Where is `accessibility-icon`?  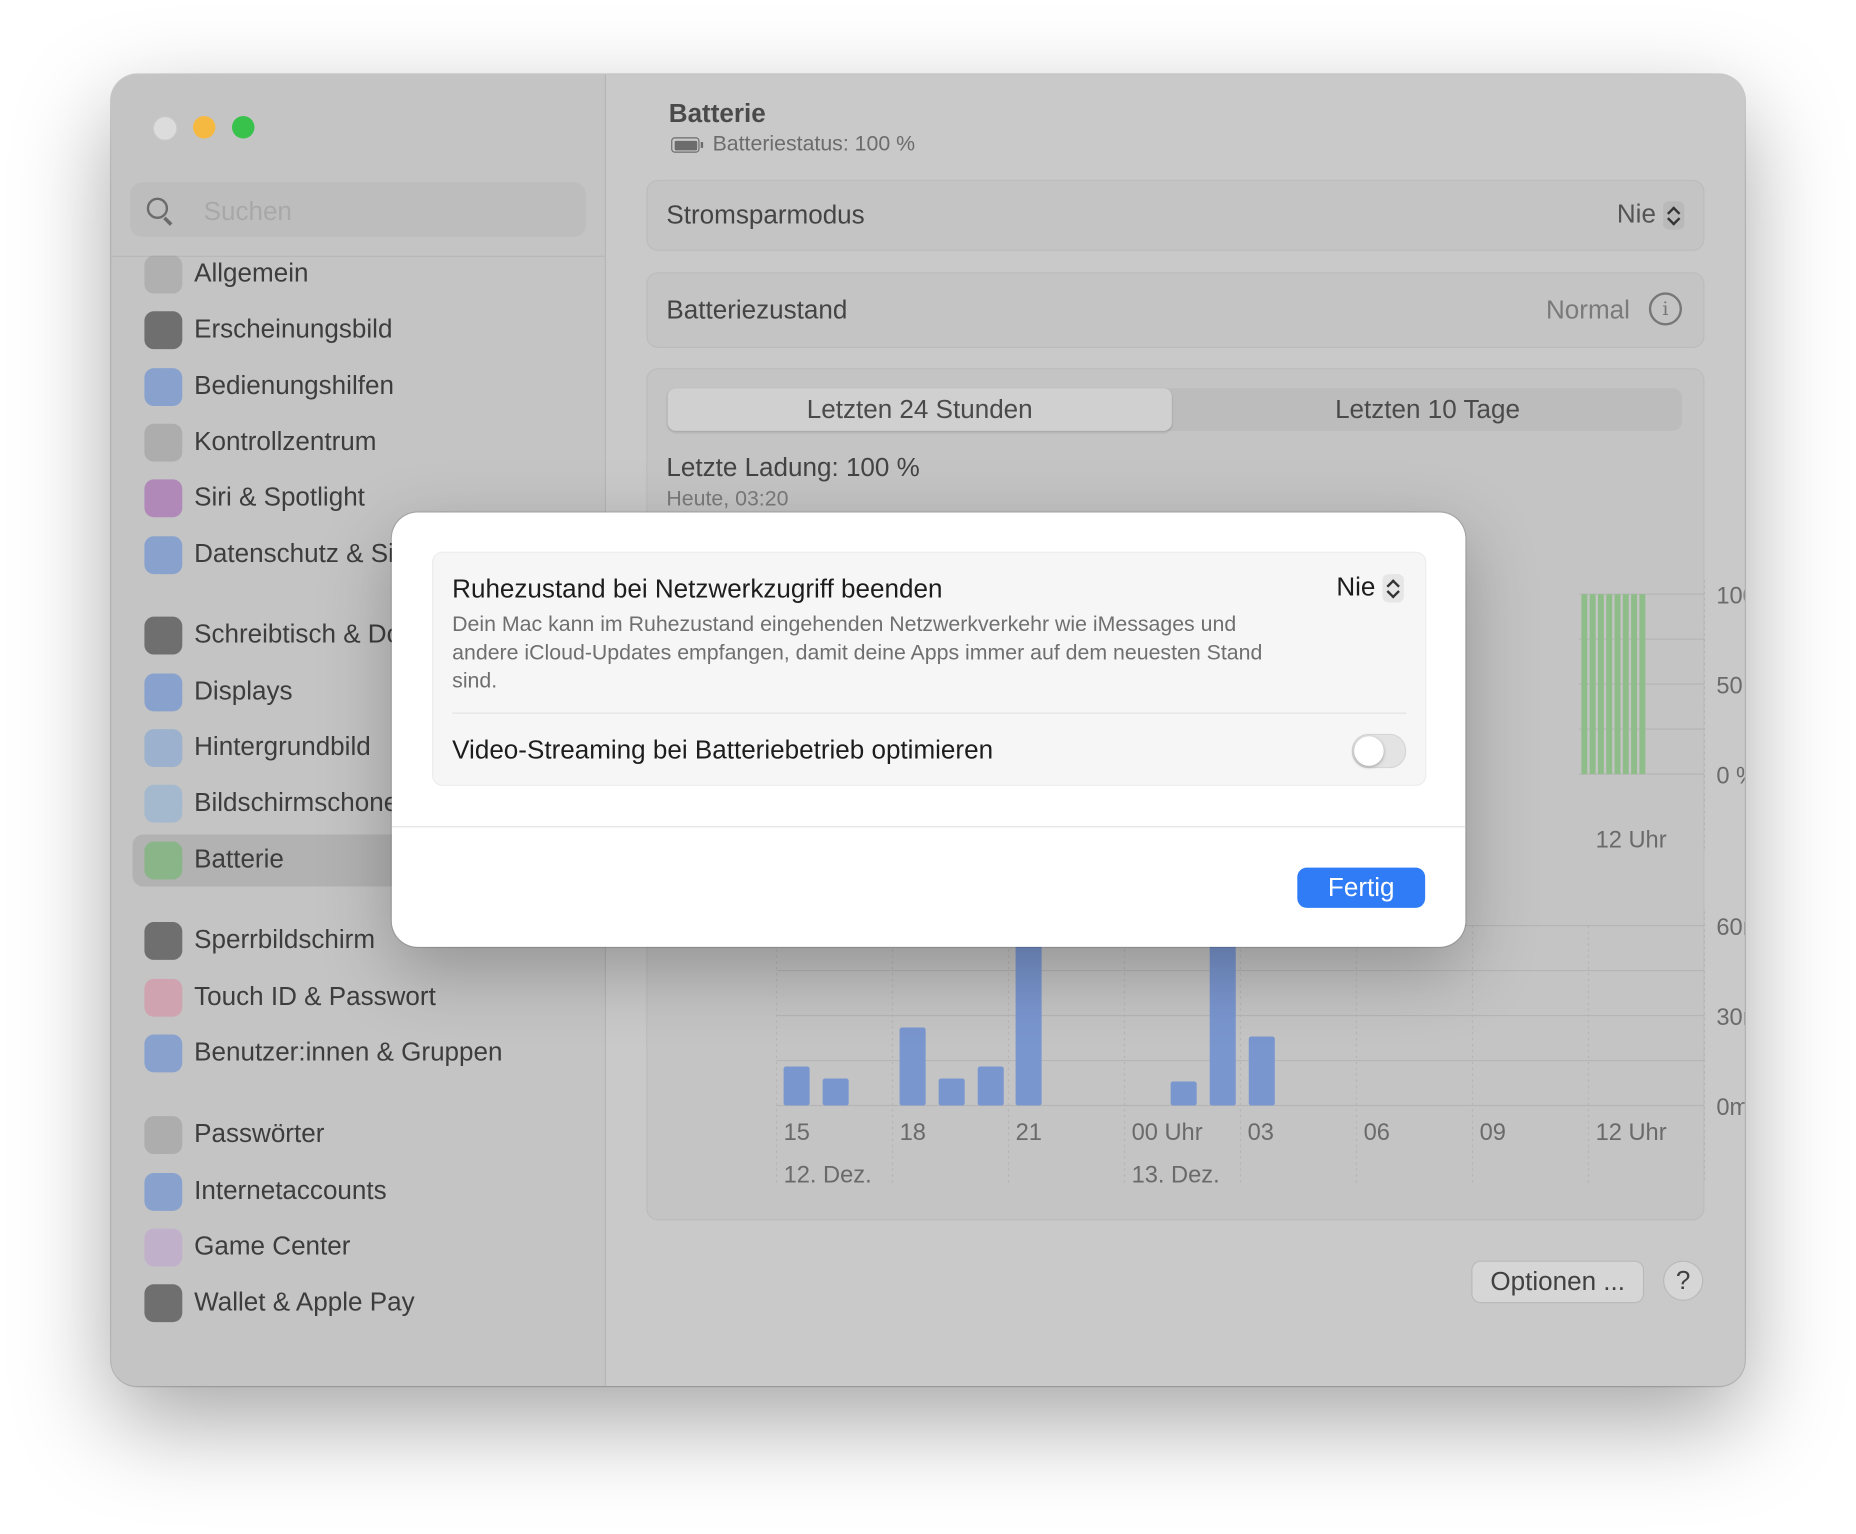 accessibility-icon is located at coordinates (163, 387).